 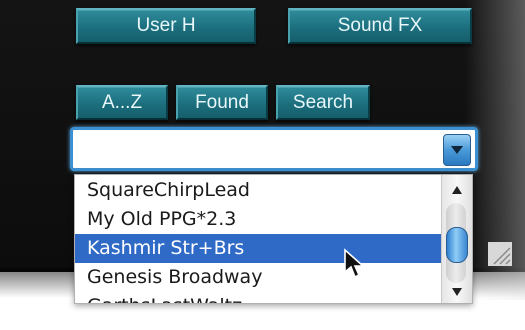 I want to click on tab-found: Found, so click(x=222, y=102).